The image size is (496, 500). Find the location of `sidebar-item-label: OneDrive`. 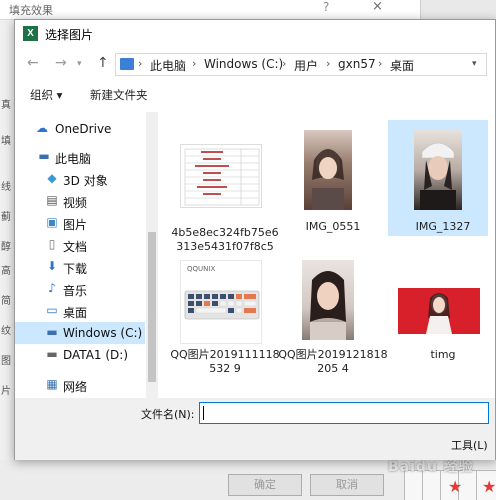

sidebar-item-label: OneDrive is located at coordinates (83, 129).